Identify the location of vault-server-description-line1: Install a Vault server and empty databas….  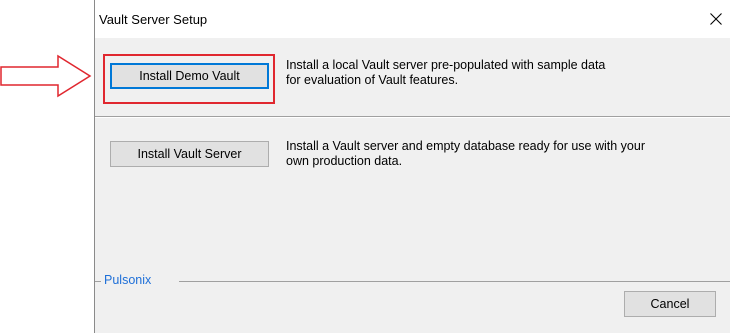
(465, 146).